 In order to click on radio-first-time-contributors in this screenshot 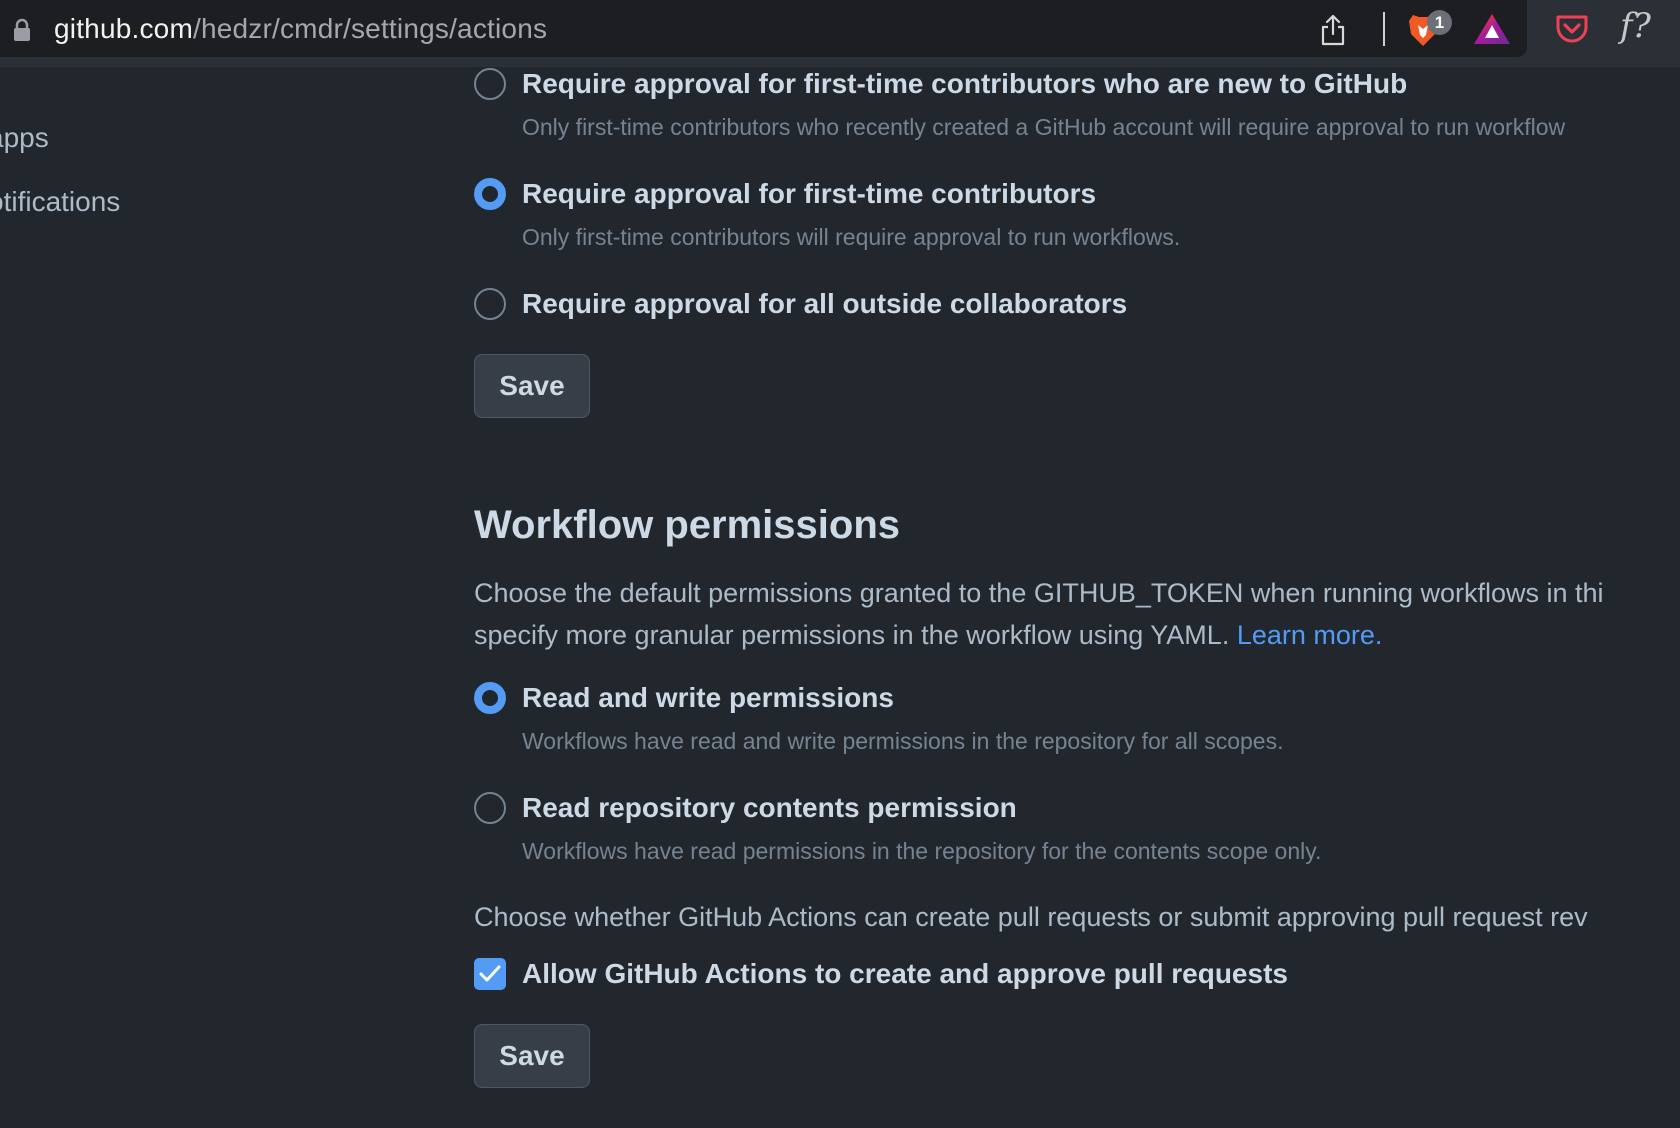, I will do `click(490, 194)`.